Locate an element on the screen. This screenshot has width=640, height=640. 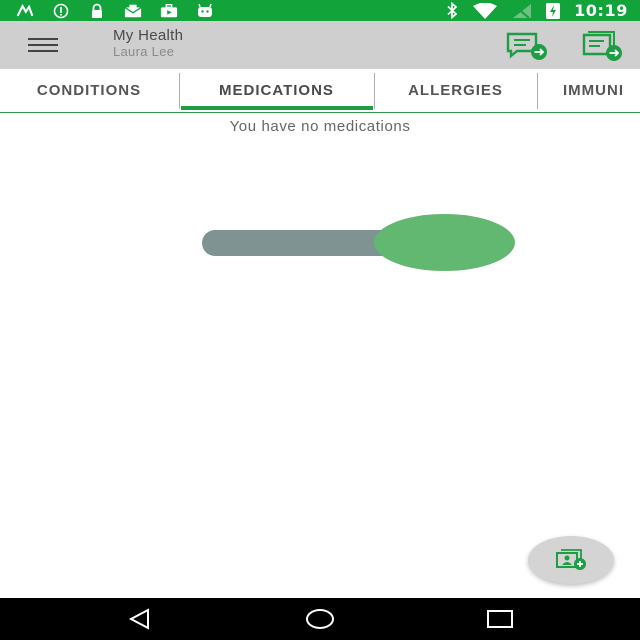
title-block: My Health Laura Lee is located at coordinates (148, 44).